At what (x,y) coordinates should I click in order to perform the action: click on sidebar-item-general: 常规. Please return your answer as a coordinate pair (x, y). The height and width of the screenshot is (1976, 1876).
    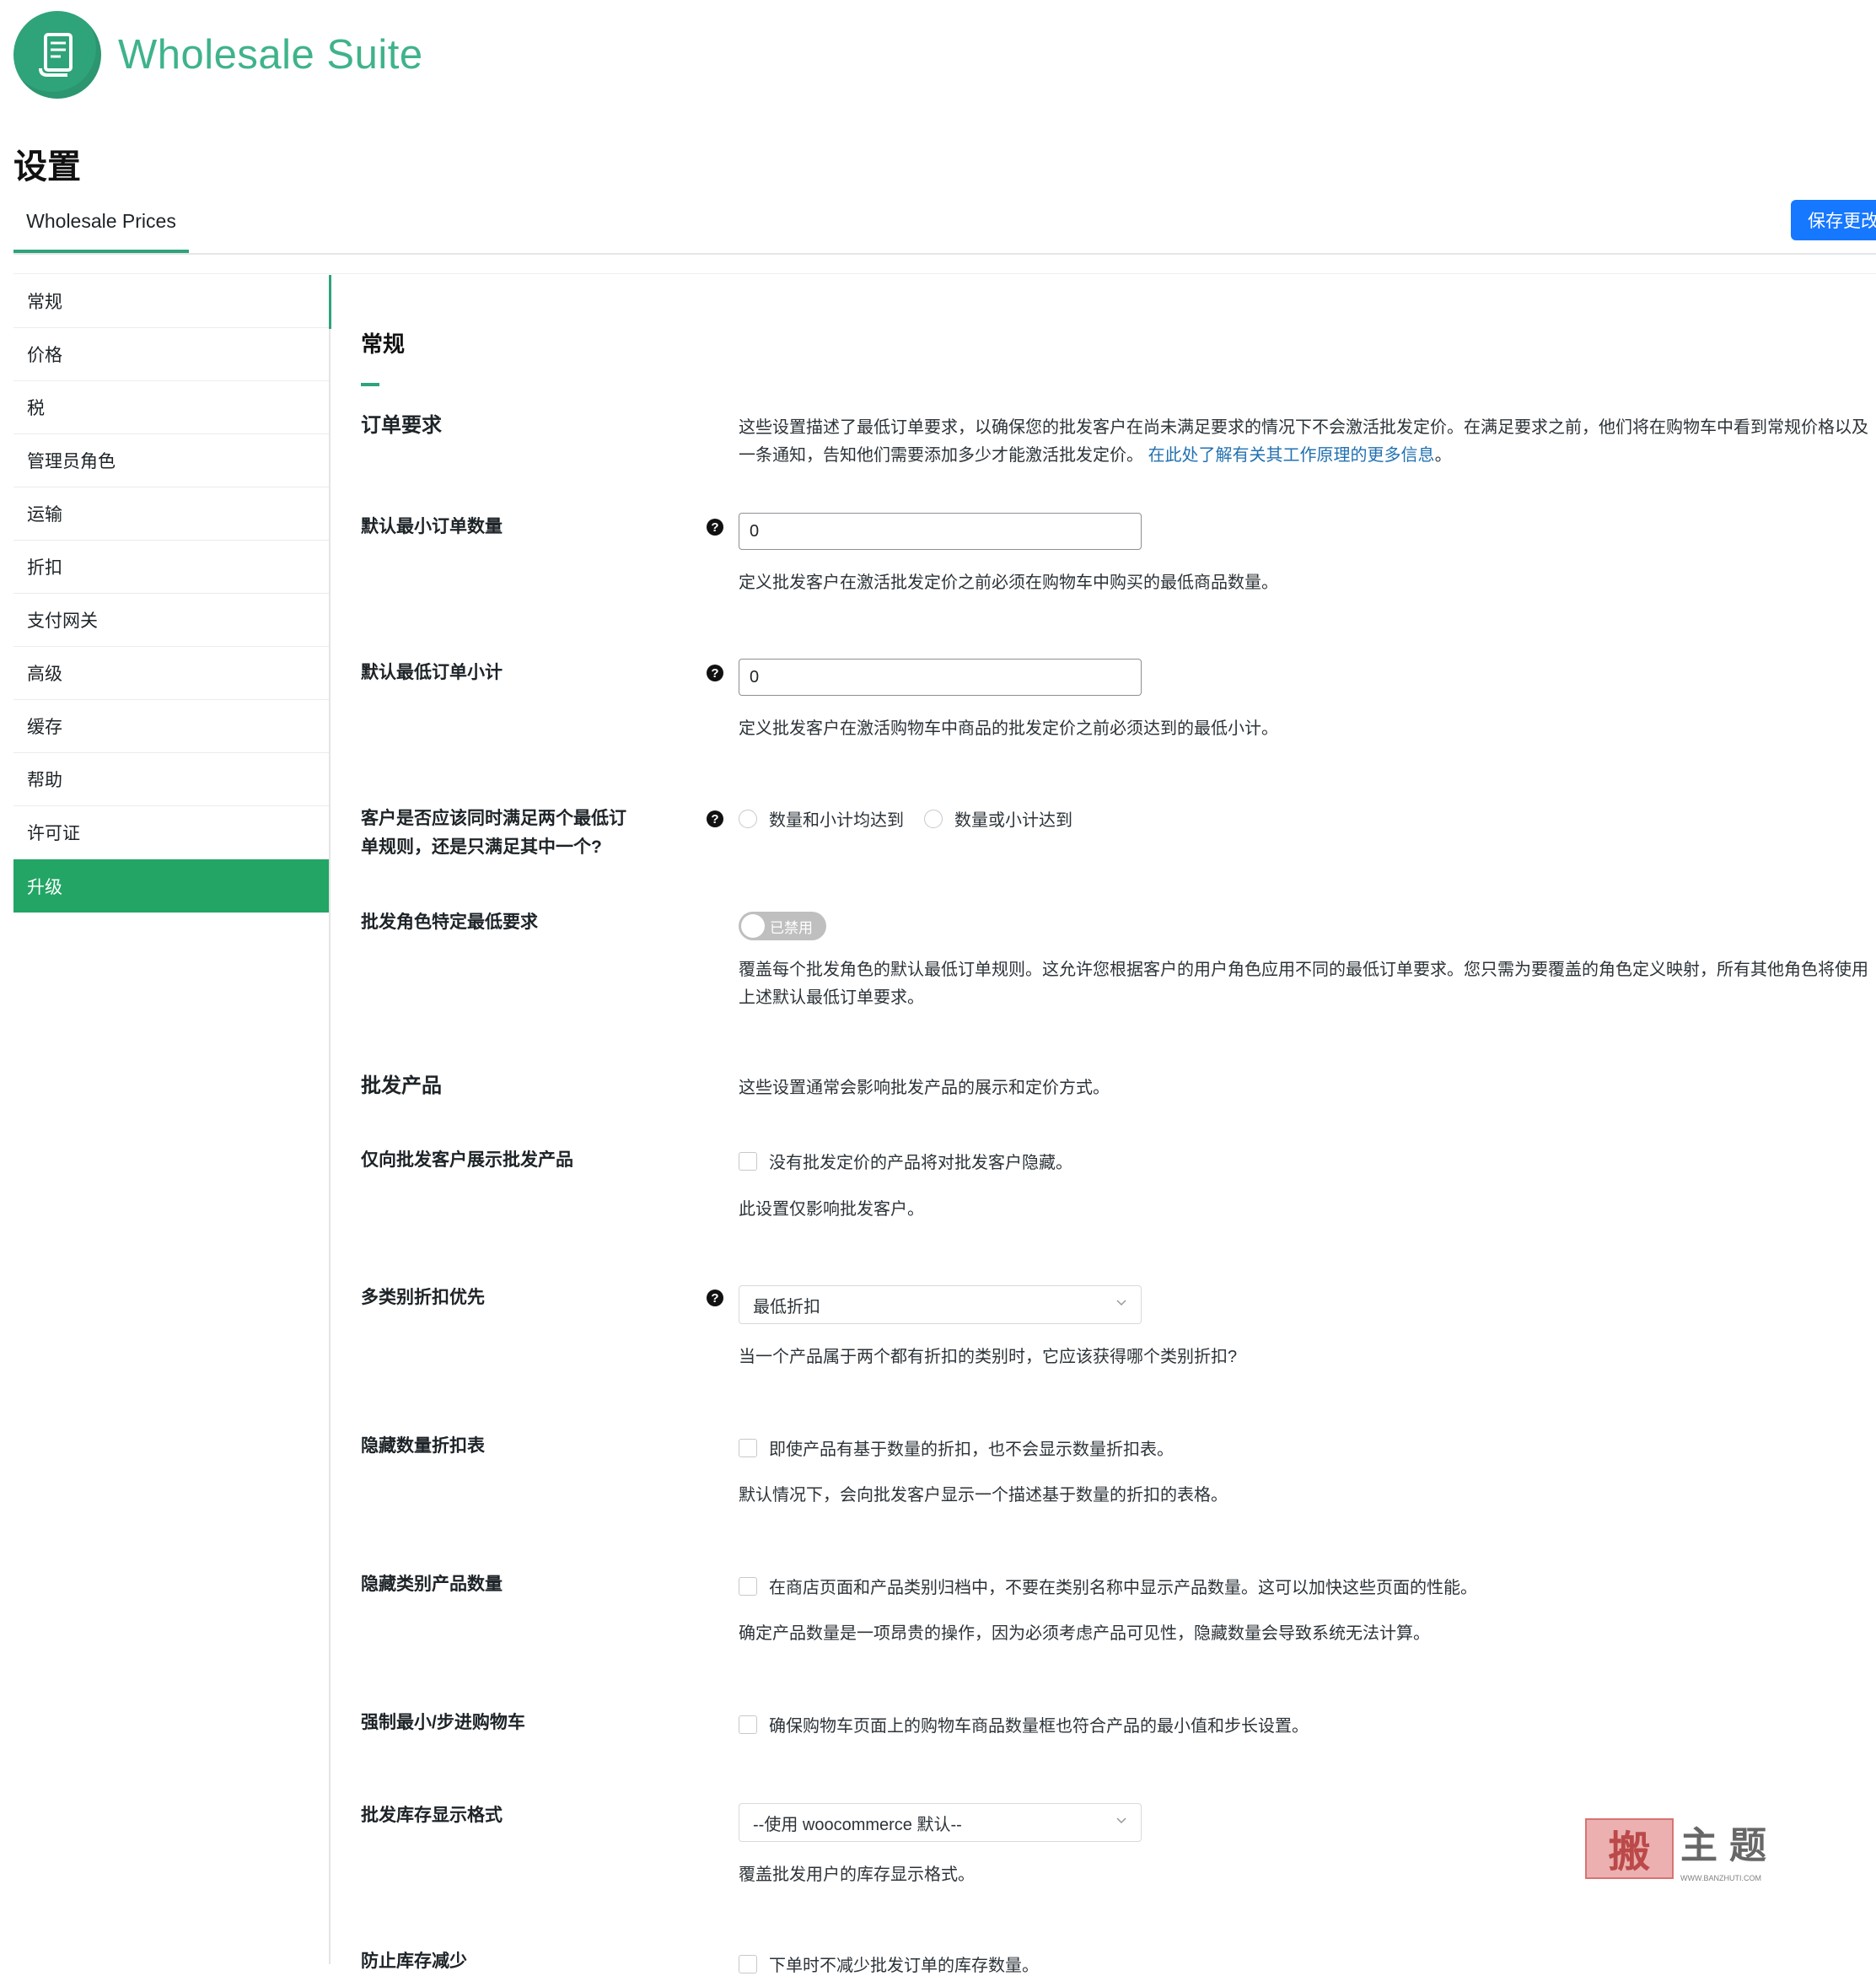
    Looking at the image, I should click on (172, 301).